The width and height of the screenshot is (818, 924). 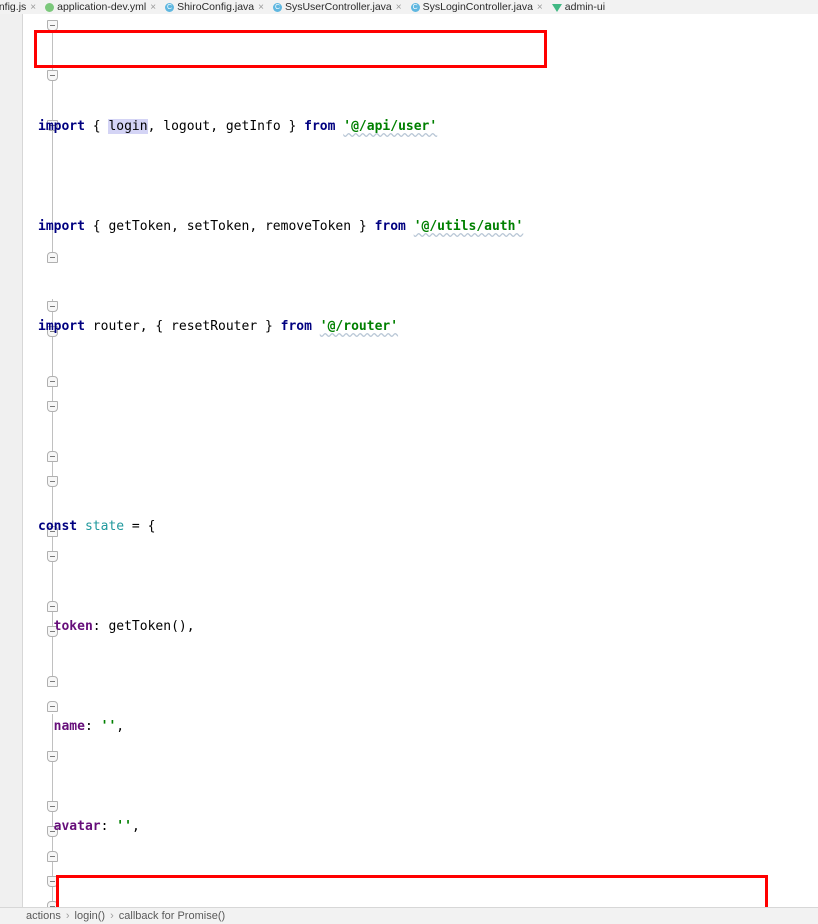 What do you see at coordinates (13, 7) in the screenshot?
I see `tab-label: e.config.js` at bounding box center [13, 7].